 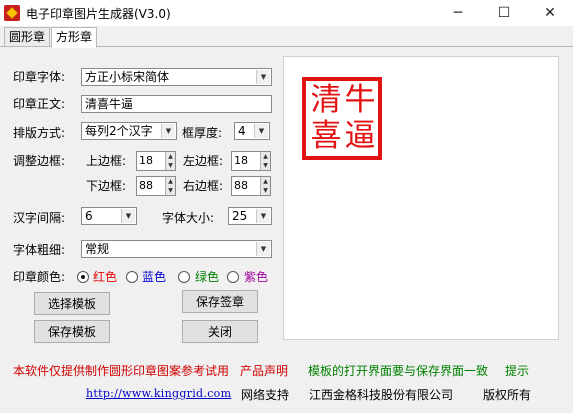 I want to click on stamp-char: 喜, so click(x=326, y=136).